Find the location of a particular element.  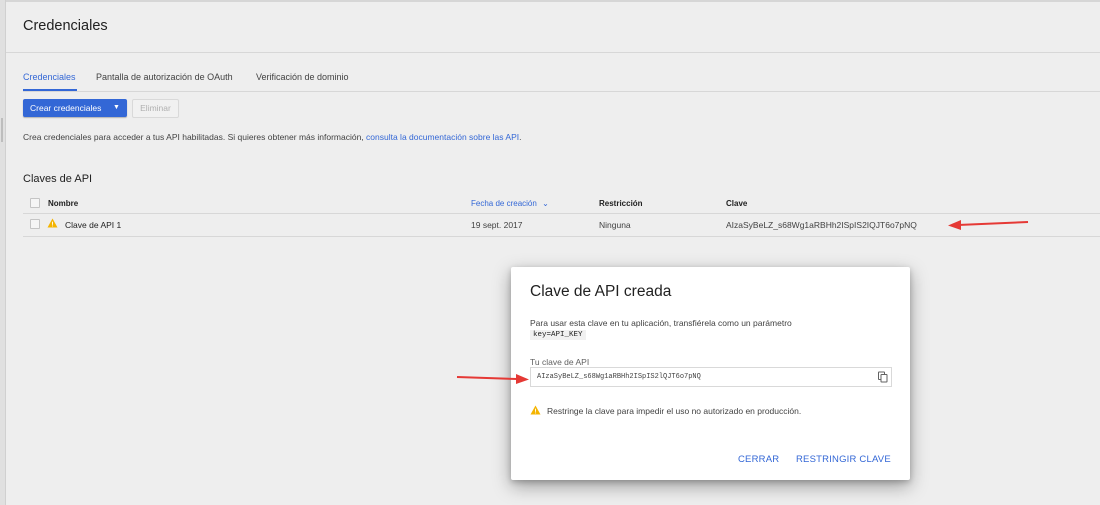

tab-oauth-consent: Pantalla de autorización de OAuth is located at coordinates (164, 77).